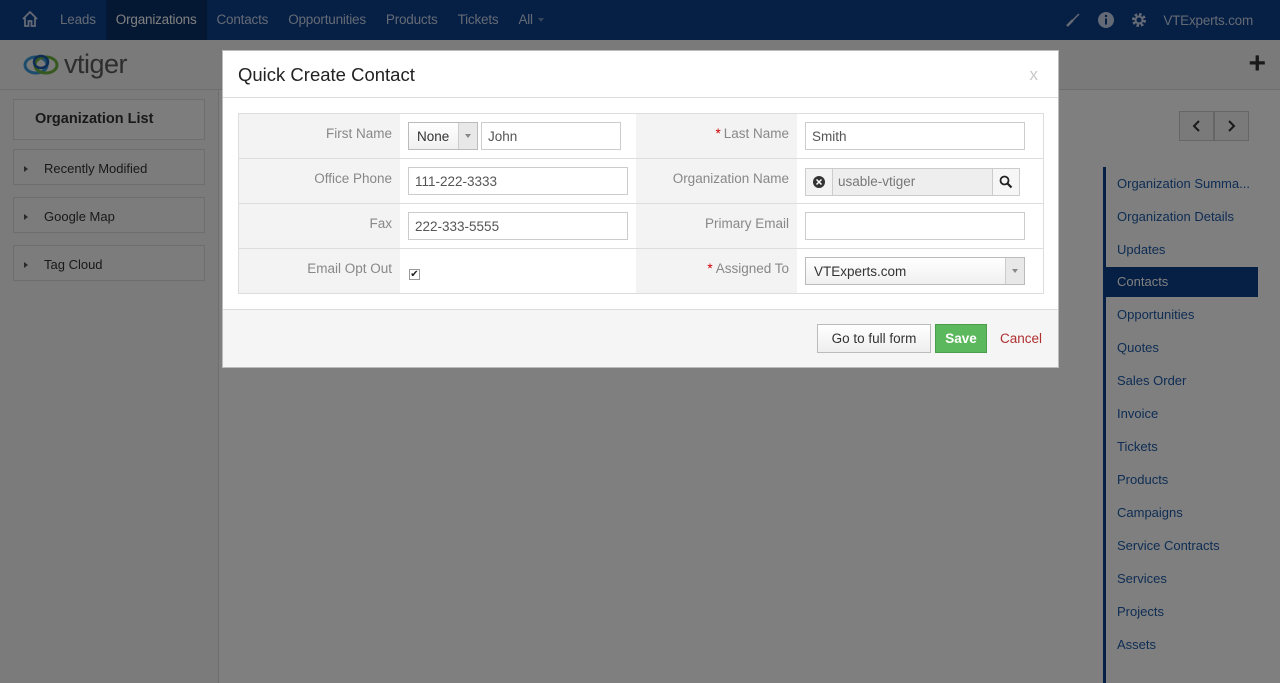 The image size is (1280, 683). I want to click on salutation-select: None, so click(443, 136).